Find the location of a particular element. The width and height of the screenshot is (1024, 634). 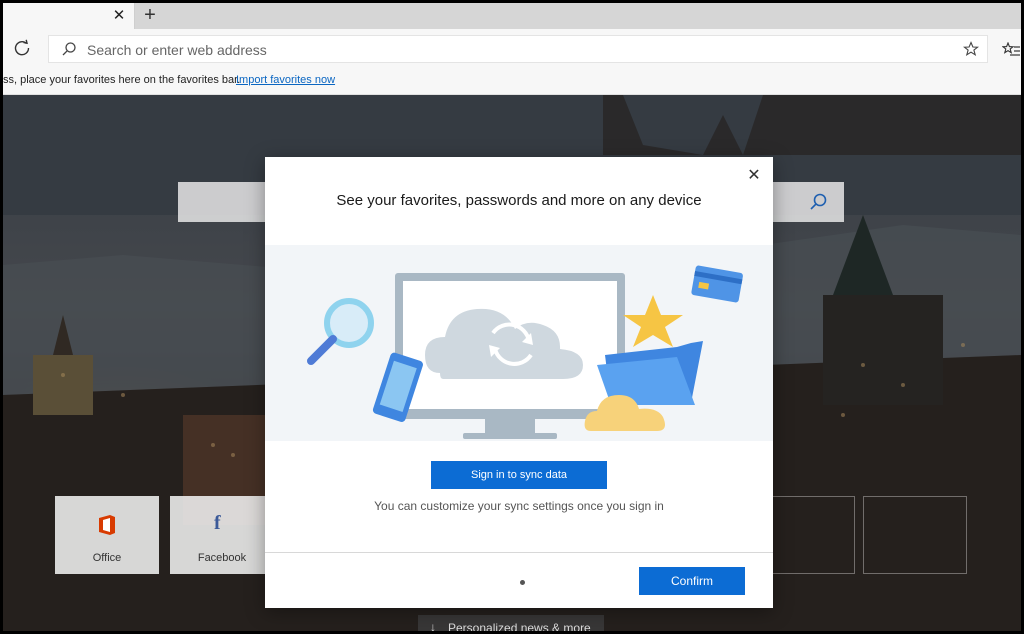

confirm-button: Confirm is located at coordinates (692, 581).